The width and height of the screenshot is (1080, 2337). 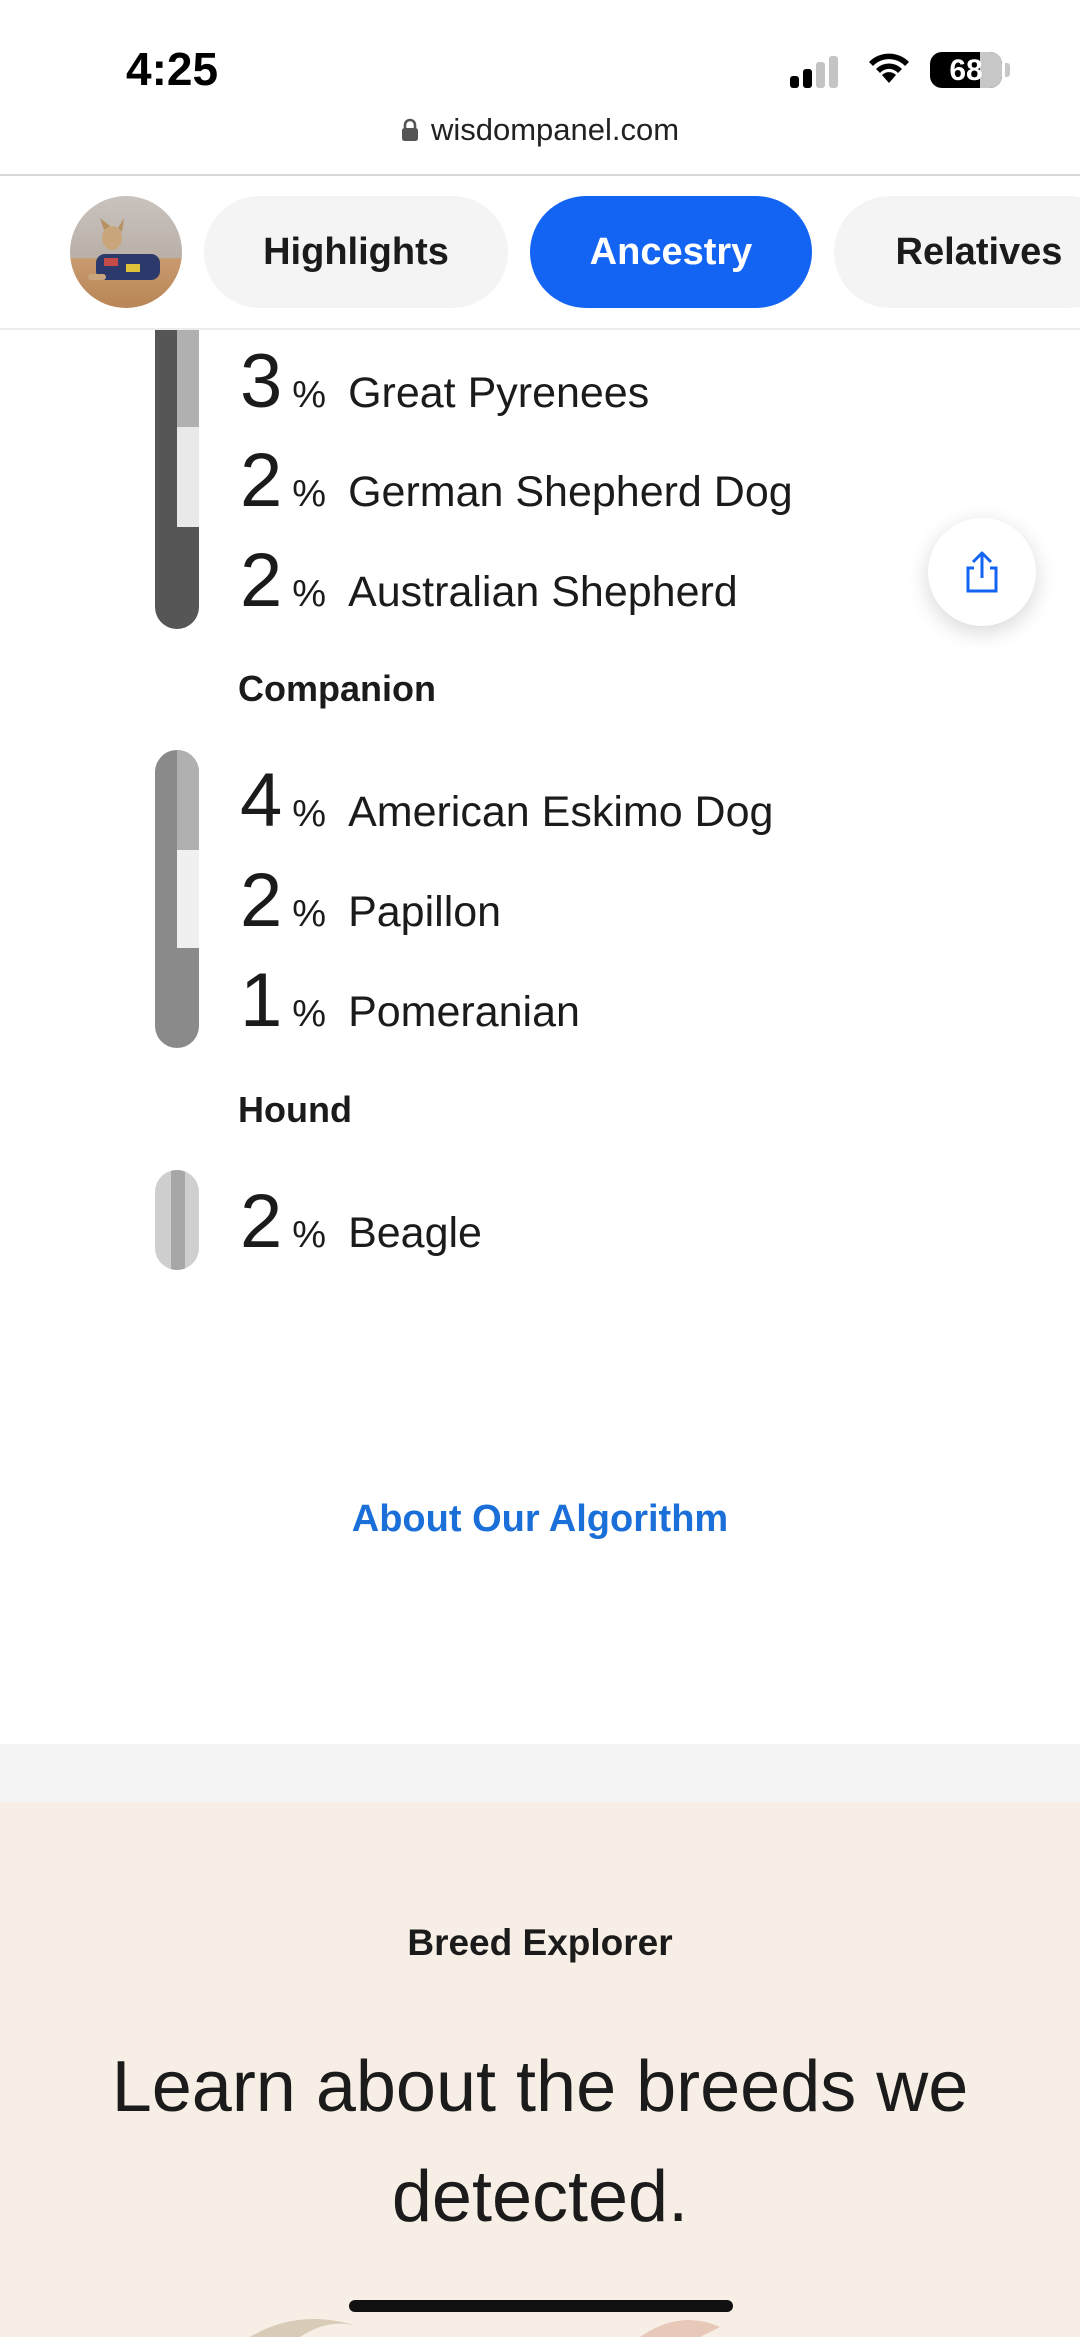 I want to click on url-text: wisdompanel.com, so click(x=555, y=129).